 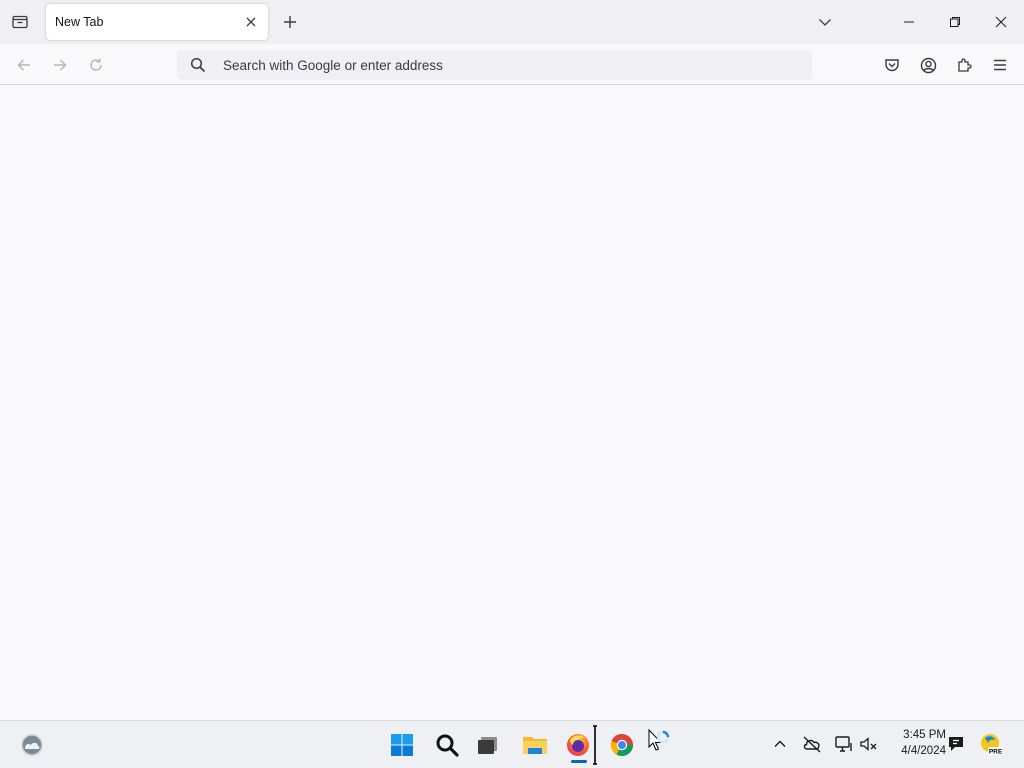 What do you see at coordinates (595, 745) in the screenshot?
I see `text-cursor-icon` at bounding box center [595, 745].